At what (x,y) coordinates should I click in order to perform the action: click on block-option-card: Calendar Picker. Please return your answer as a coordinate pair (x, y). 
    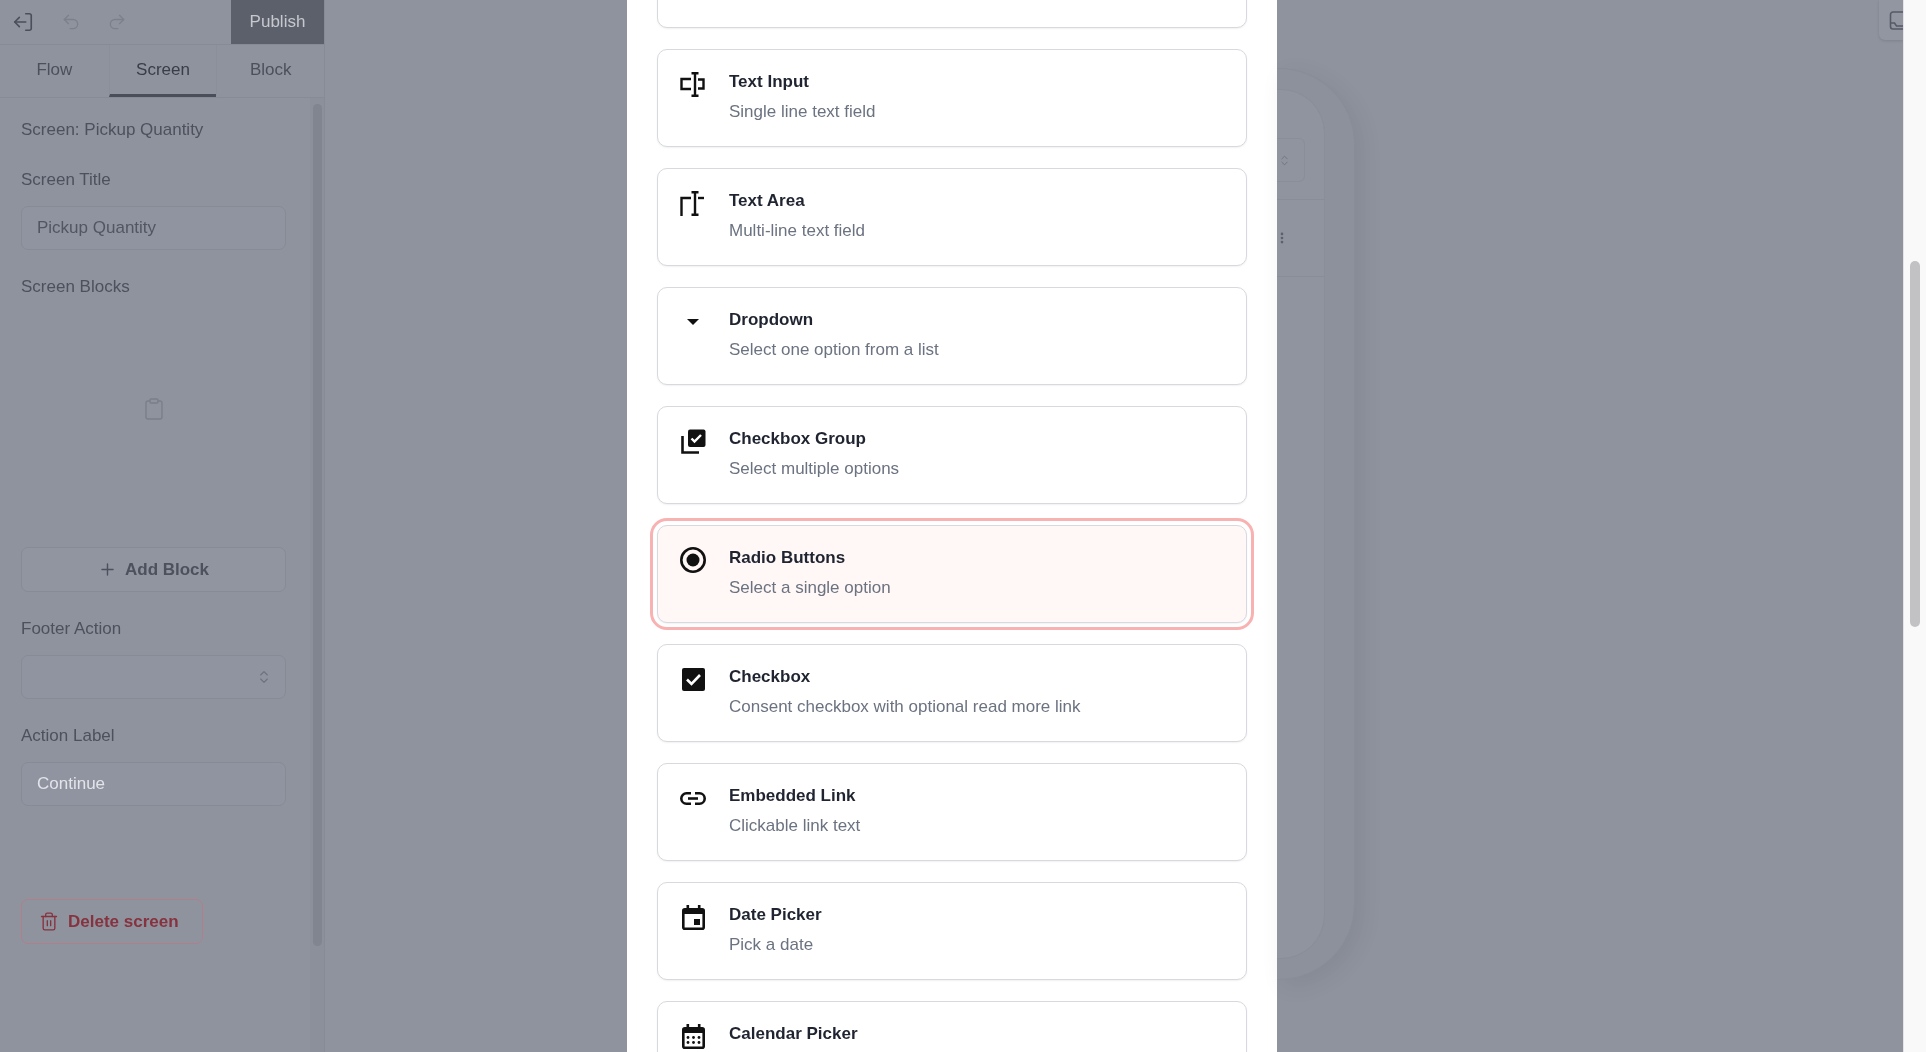
    Looking at the image, I should click on (952, 1026).